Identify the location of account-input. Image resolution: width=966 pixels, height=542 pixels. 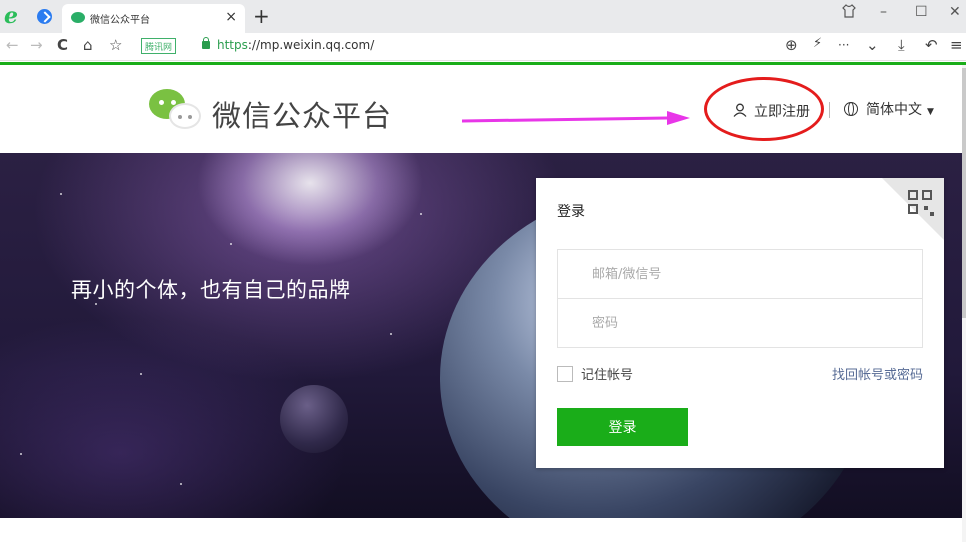
(740, 274).